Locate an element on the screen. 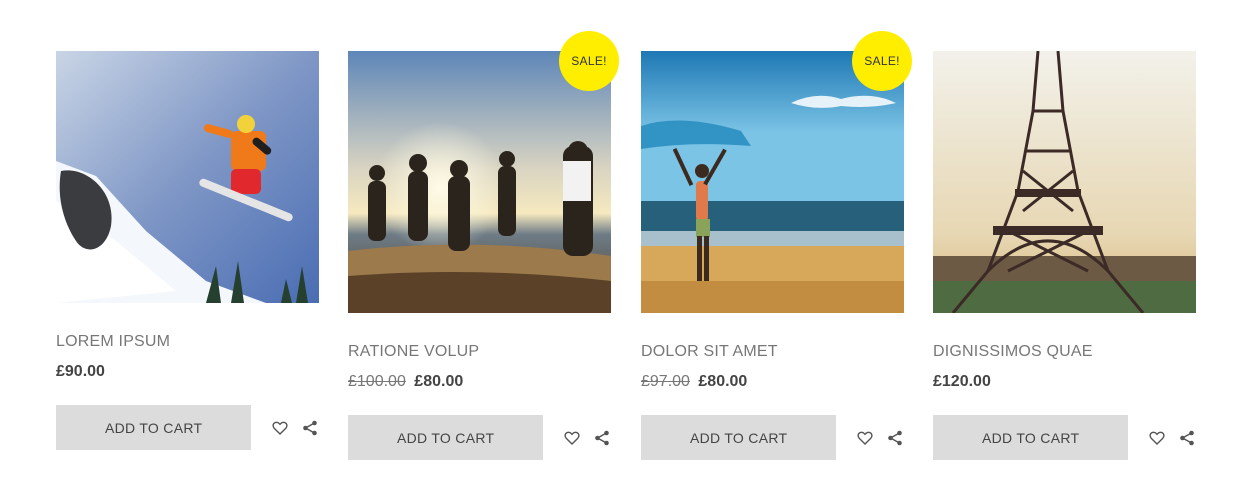 The height and width of the screenshot is (500, 1253). product-price: £97.00 £80.00 is located at coordinates (772, 383).